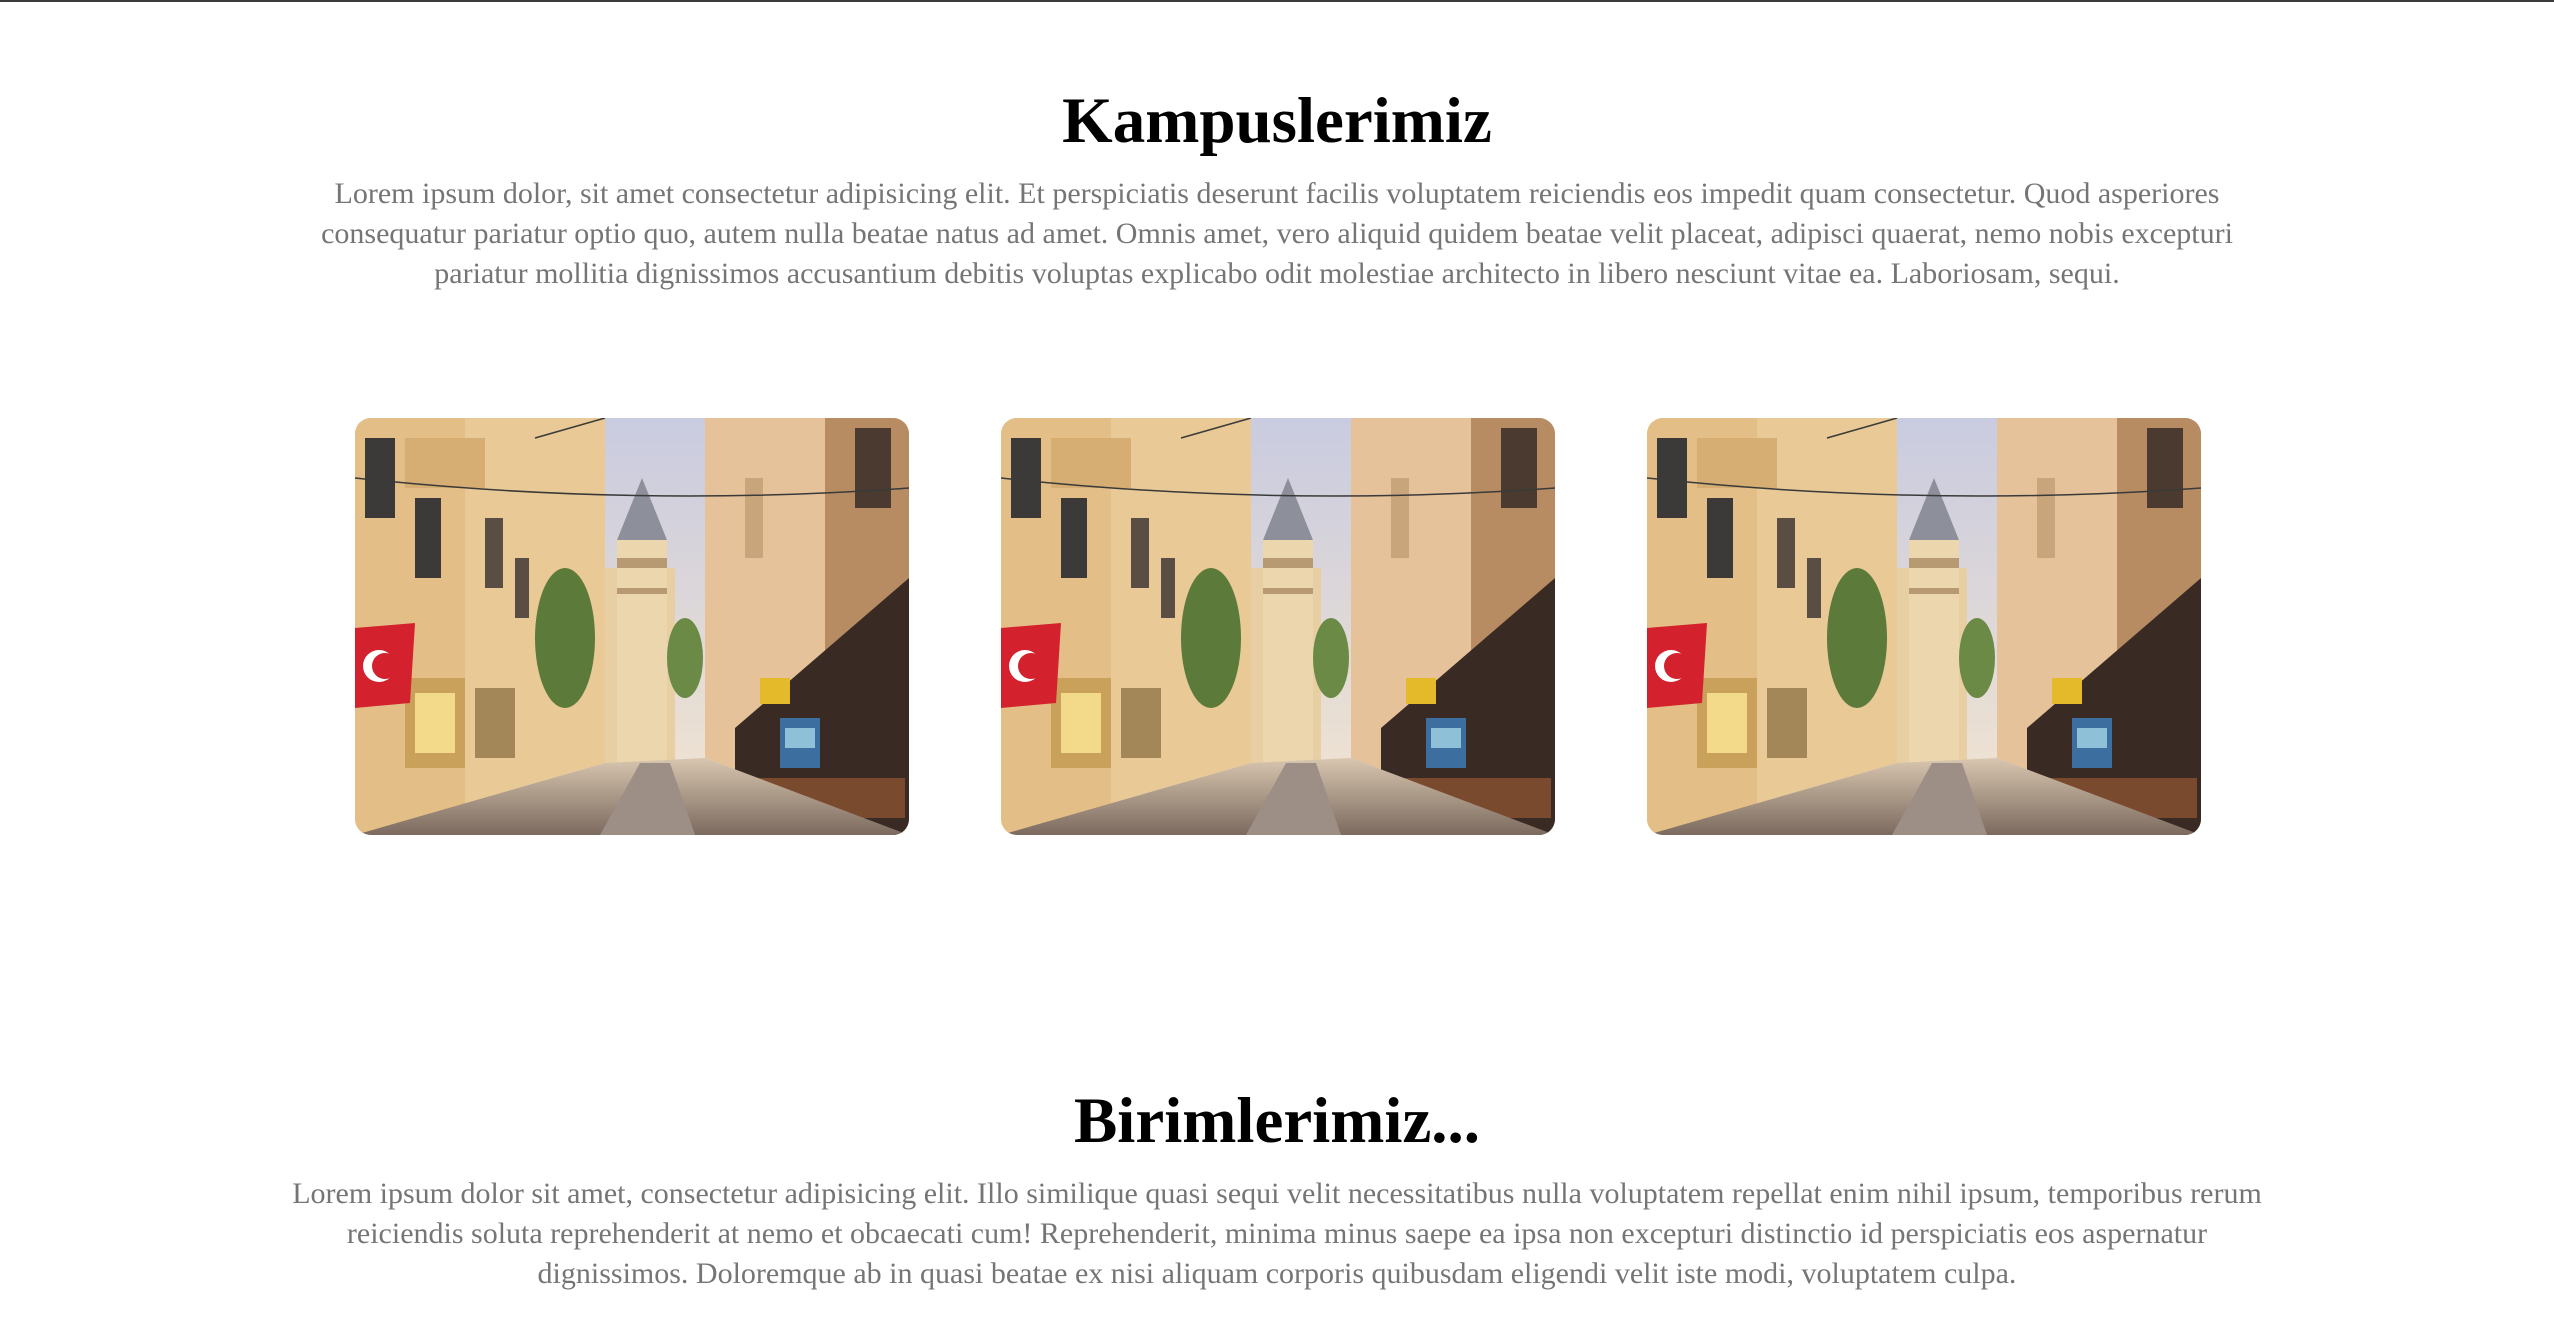  I want to click on campuses-title: Kampuslerimiz, so click(1277, 121).